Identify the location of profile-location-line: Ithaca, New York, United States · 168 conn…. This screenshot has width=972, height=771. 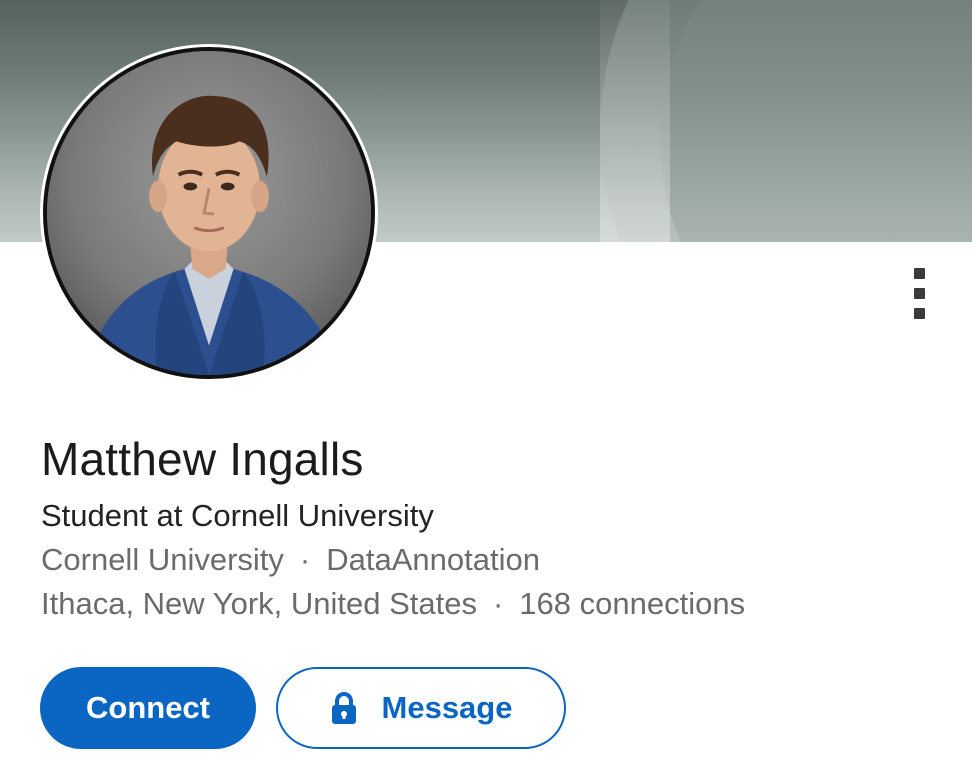
(393, 604).